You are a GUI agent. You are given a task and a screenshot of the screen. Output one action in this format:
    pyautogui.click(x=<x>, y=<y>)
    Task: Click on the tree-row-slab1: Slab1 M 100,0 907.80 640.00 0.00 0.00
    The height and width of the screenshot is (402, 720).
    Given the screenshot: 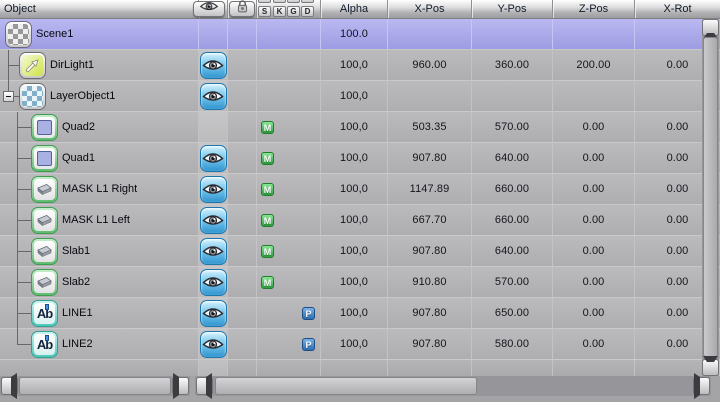 What is the action you would take?
    pyautogui.click(x=360, y=251)
    